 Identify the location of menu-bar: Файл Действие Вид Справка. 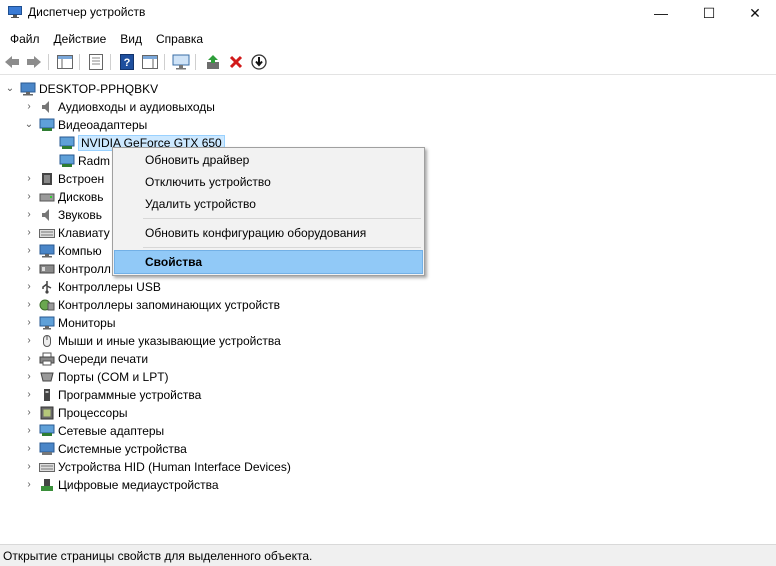
(105, 38).